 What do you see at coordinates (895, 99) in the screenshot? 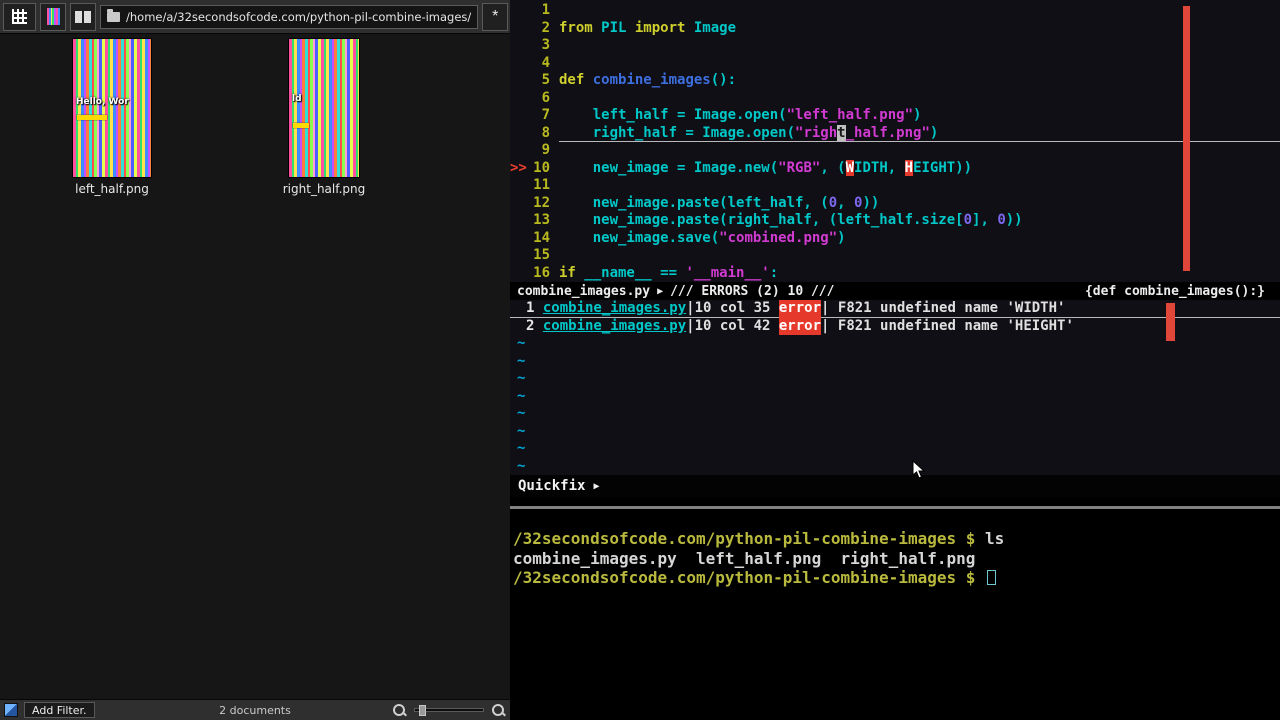
I see `code-line: 6` at bounding box center [895, 99].